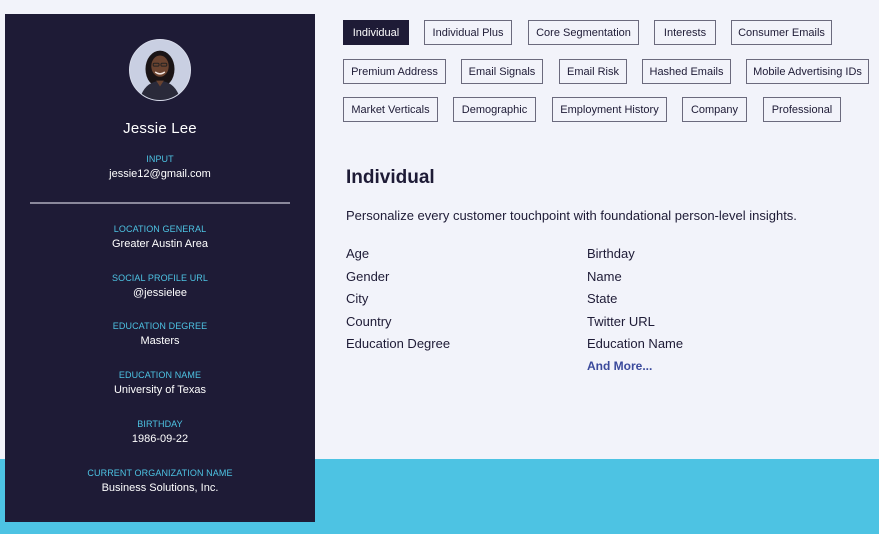 This screenshot has height=534, width=879. I want to click on tab-demographic: Demographic, so click(494, 109).